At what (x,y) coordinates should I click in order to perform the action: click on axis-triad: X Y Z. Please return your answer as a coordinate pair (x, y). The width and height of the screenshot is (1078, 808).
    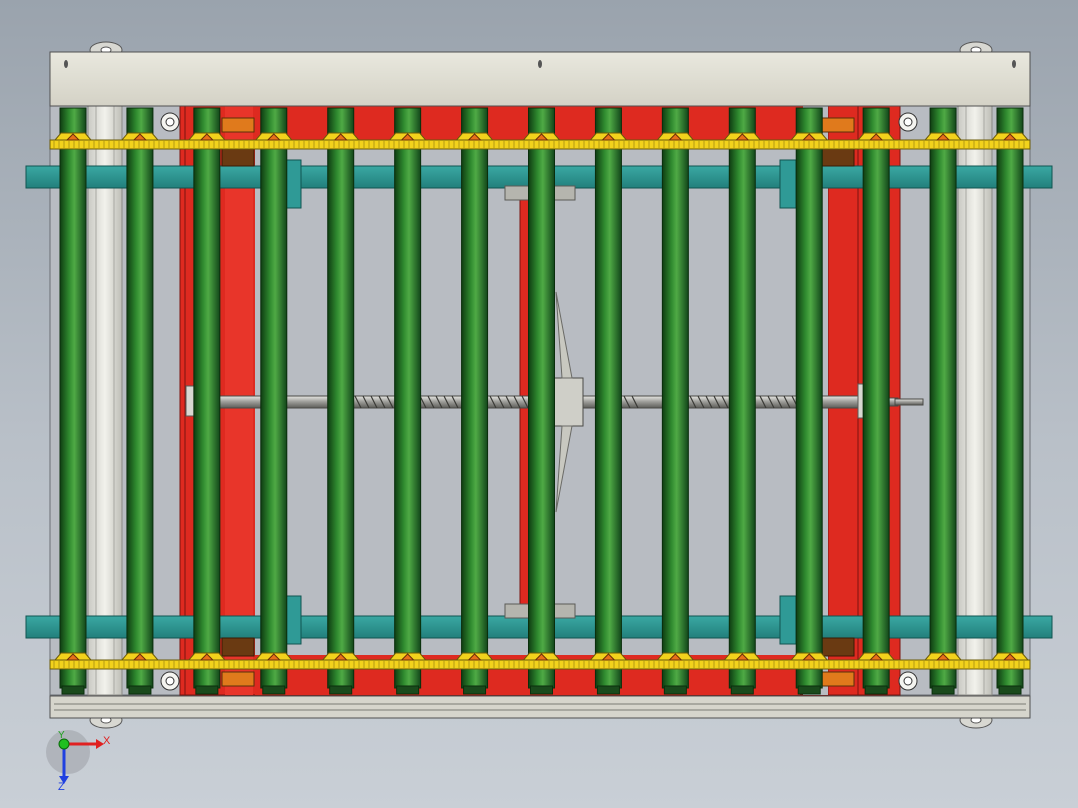
    Looking at the image, I should click on (78, 761).